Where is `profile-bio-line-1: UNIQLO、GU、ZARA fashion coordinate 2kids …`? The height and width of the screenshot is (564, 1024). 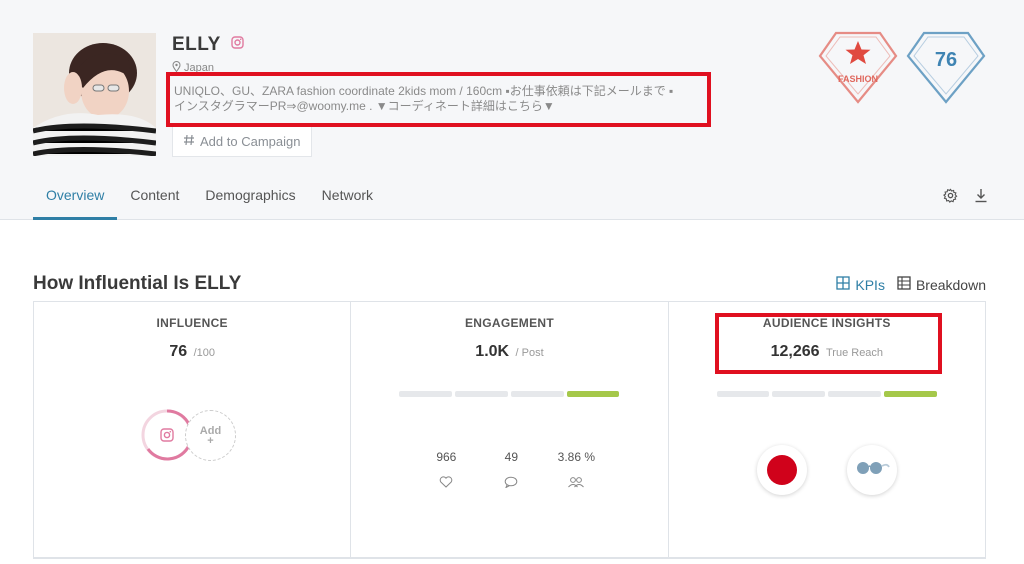 profile-bio-line-1: UNIQLO、GU、ZARA fashion coordinate 2kids … is located at coordinates (424, 91).